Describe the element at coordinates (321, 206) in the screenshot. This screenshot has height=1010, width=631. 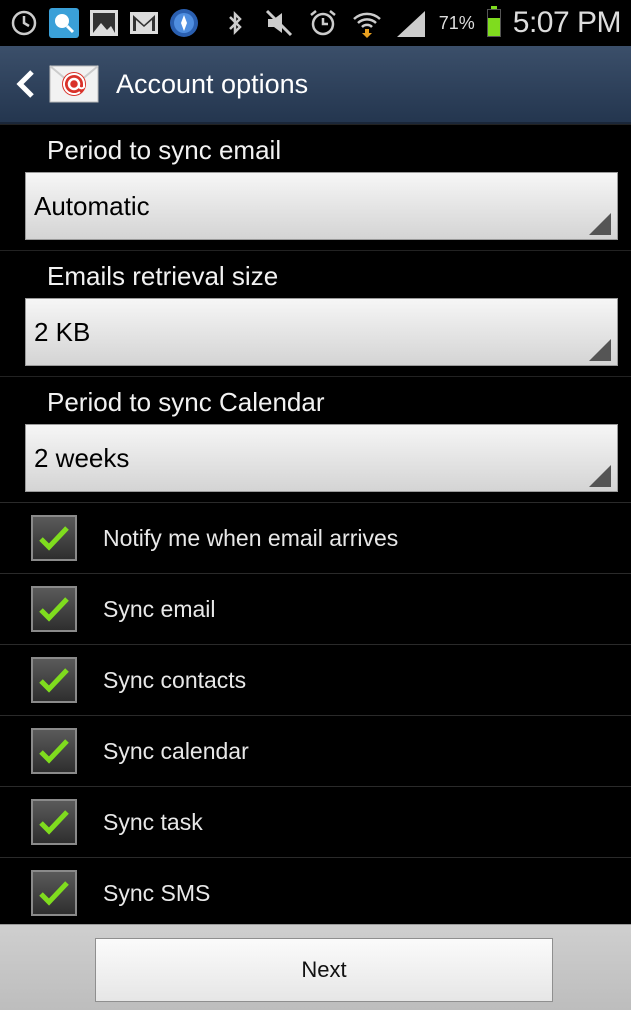
I see `sync-email-period-select: Automatic` at that location.